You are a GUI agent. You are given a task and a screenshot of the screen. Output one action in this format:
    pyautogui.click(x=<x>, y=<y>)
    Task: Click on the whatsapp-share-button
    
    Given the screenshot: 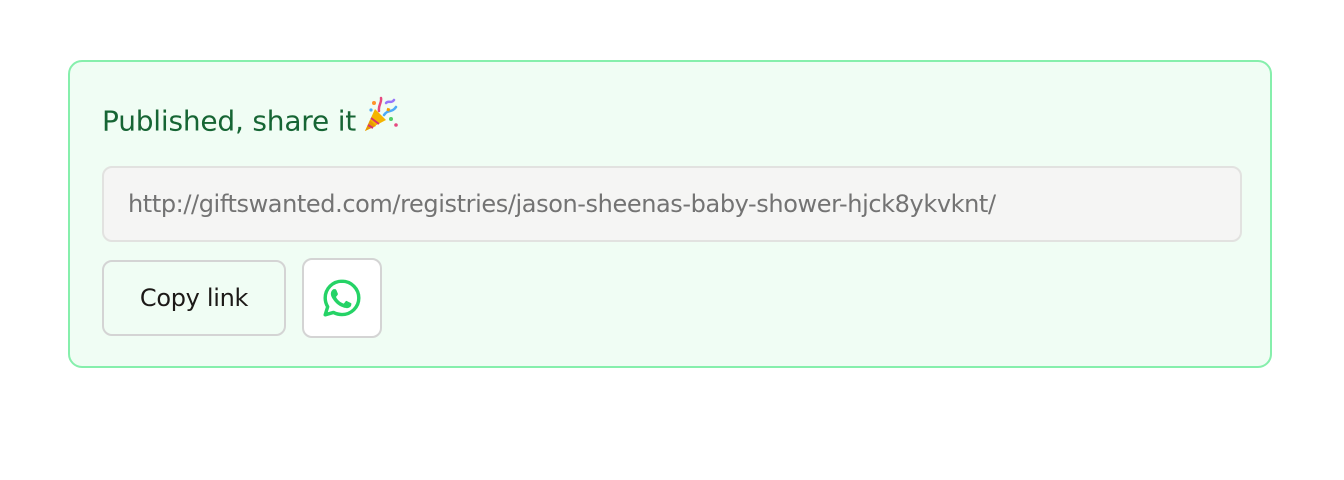 What is the action you would take?
    pyautogui.click(x=342, y=298)
    